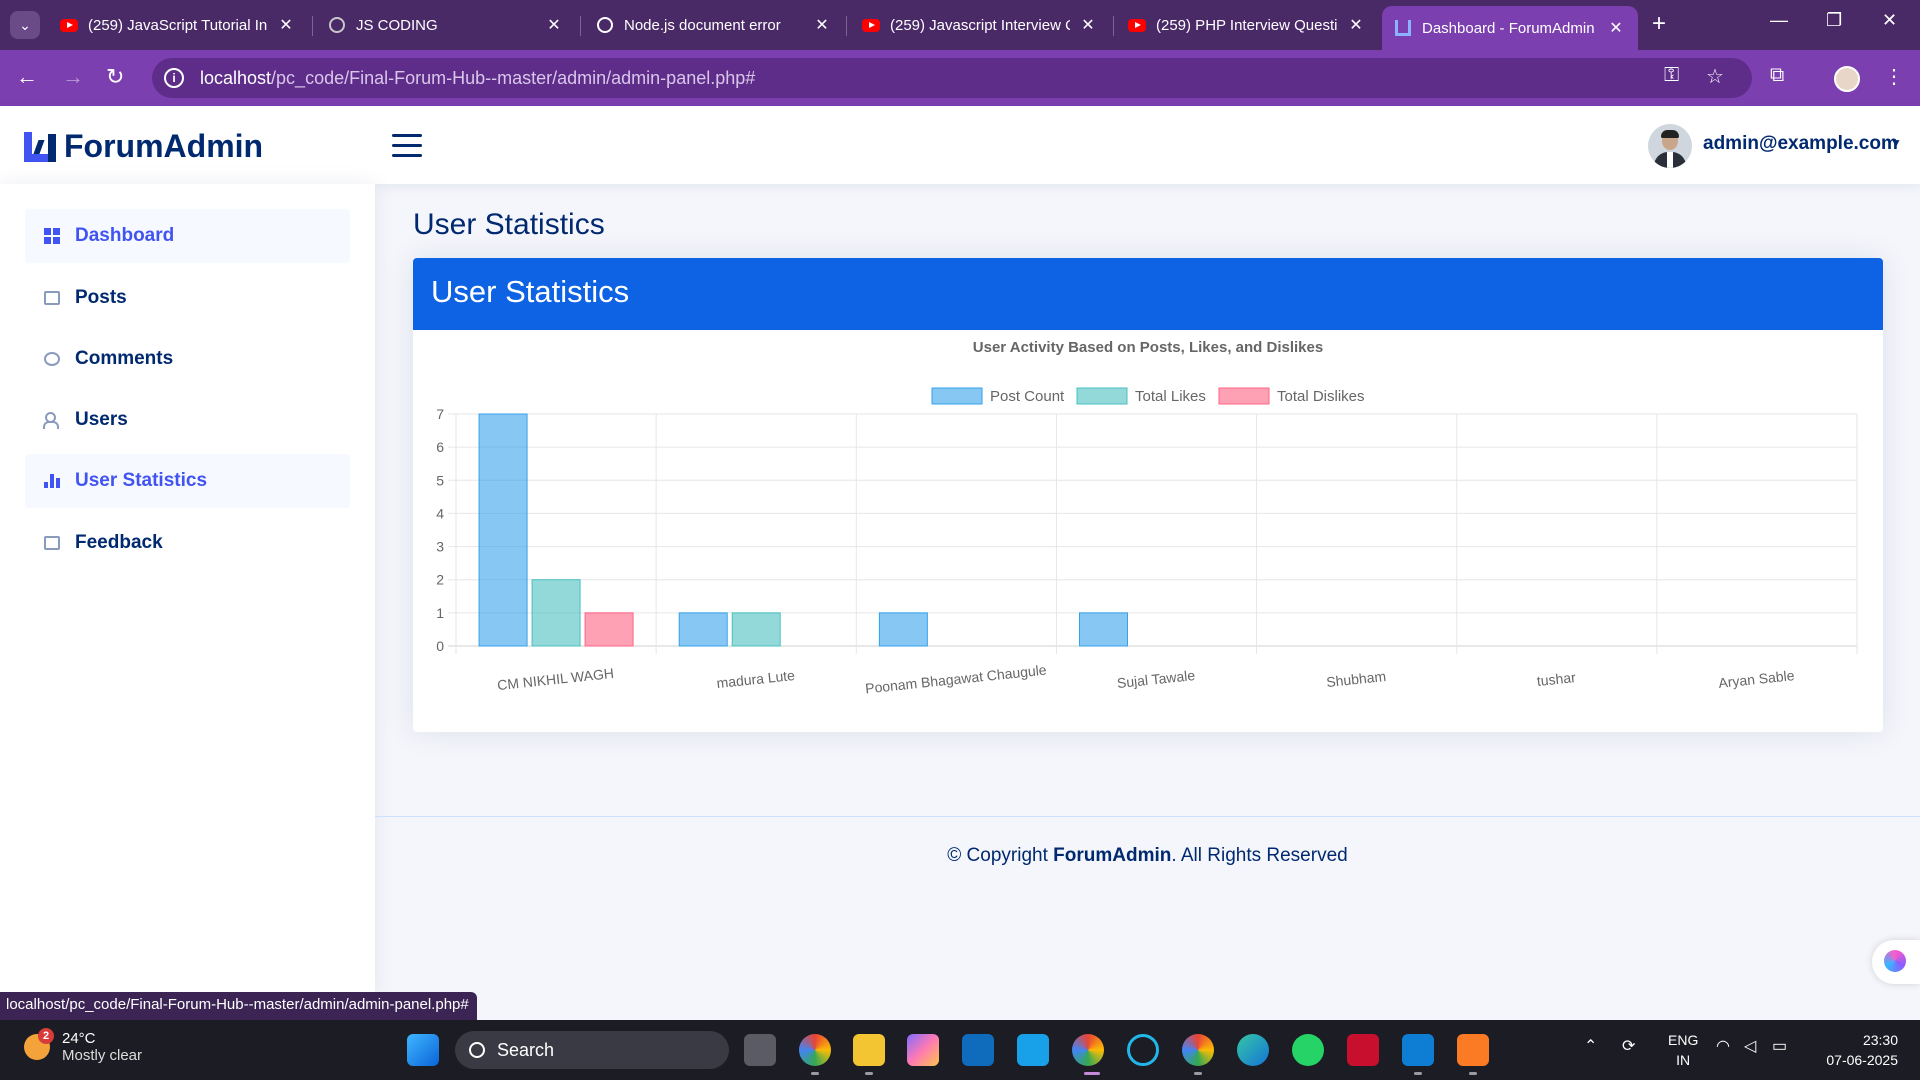  I want to click on tab-title: (259) Javascript Interview Q, so click(980, 25).